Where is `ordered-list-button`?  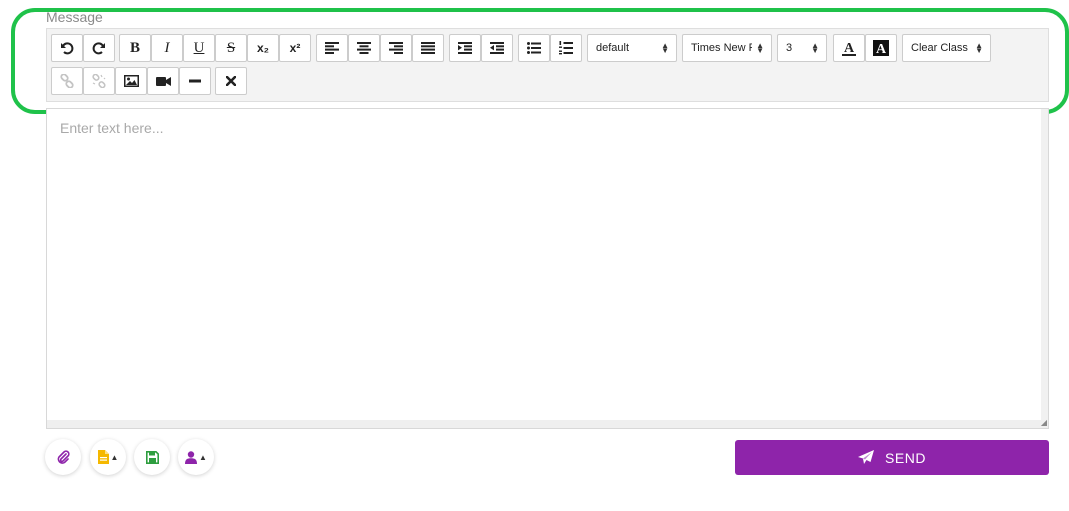 ordered-list-button is located at coordinates (566, 48).